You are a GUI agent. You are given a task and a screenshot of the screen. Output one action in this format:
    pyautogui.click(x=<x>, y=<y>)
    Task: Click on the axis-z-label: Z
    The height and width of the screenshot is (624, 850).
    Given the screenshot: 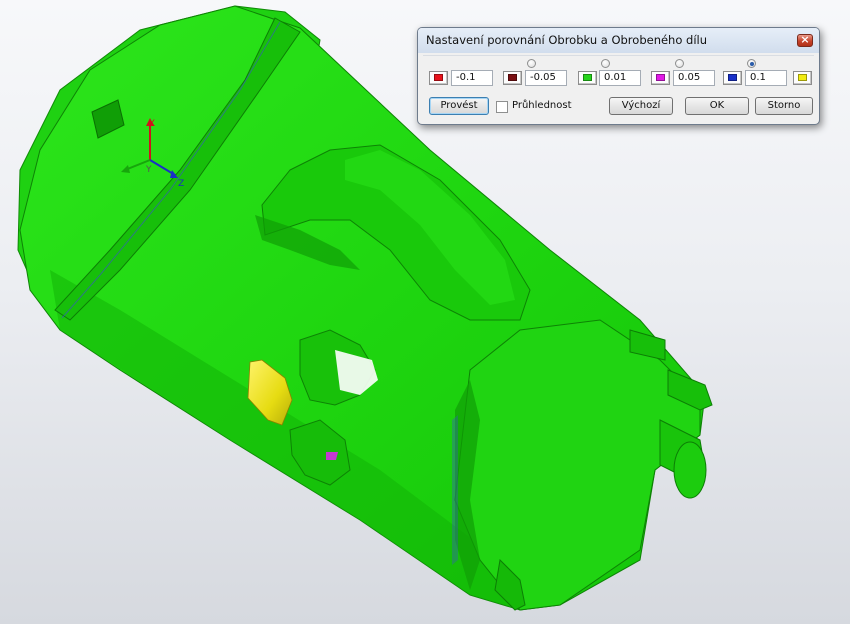 What is the action you would take?
    pyautogui.click(x=181, y=184)
    